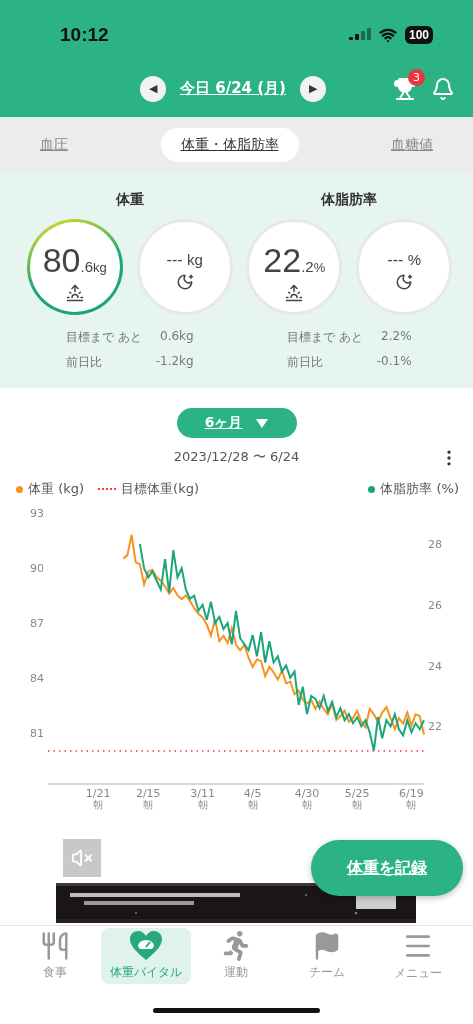 The width and height of the screenshot is (473, 1024). What do you see at coordinates (229, 145) in the screenshot?
I see `tab: 体重・体脂肪率` at bounding box center [229, 145].